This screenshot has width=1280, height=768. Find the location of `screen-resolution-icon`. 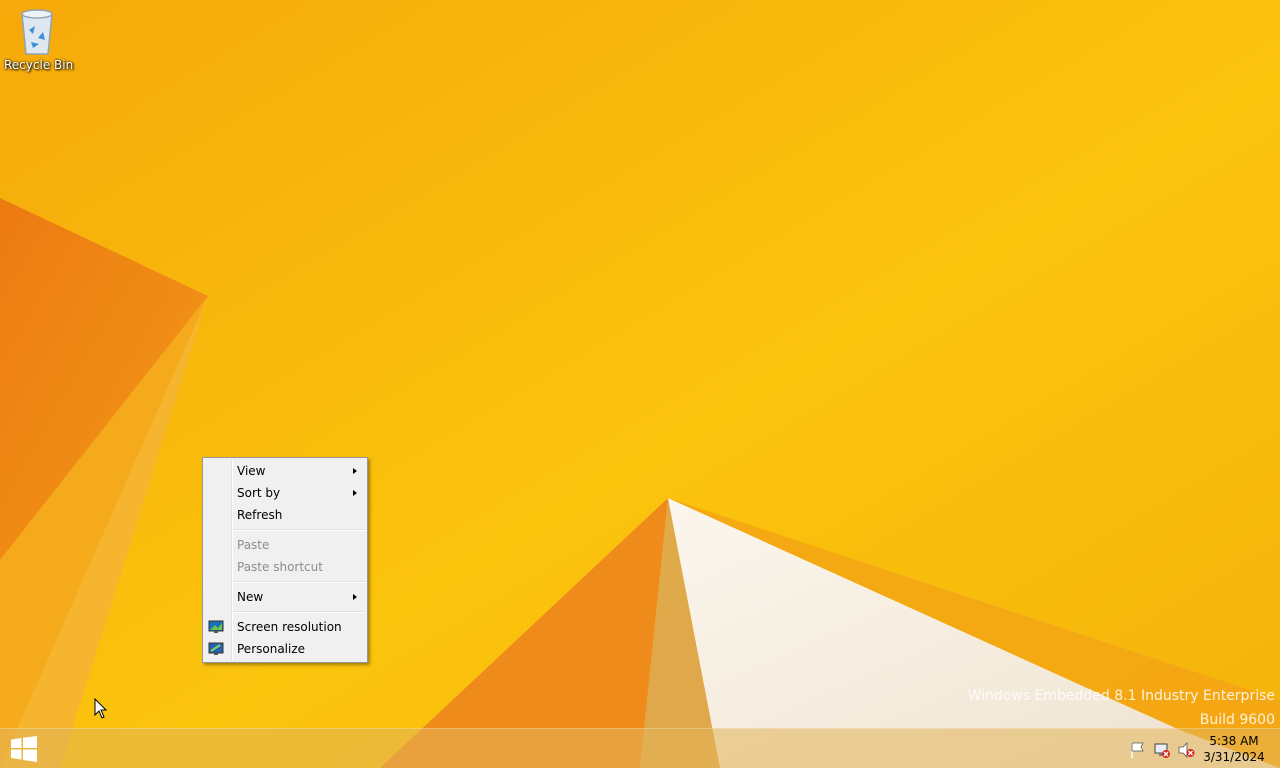

screen-resolution-icon is located at coordinates (216, 626).